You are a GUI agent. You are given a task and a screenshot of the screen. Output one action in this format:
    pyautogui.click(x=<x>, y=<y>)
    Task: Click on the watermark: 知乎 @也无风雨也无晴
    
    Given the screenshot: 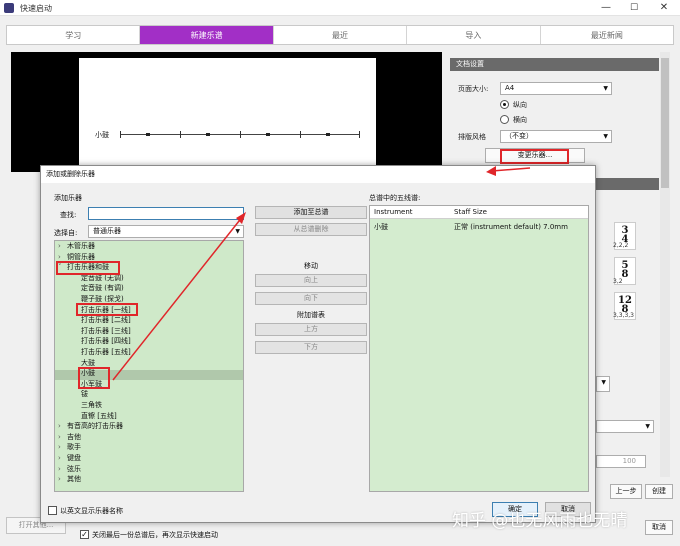 What is the action you would take?
    pyautogui.click(x=540, y=521)
    